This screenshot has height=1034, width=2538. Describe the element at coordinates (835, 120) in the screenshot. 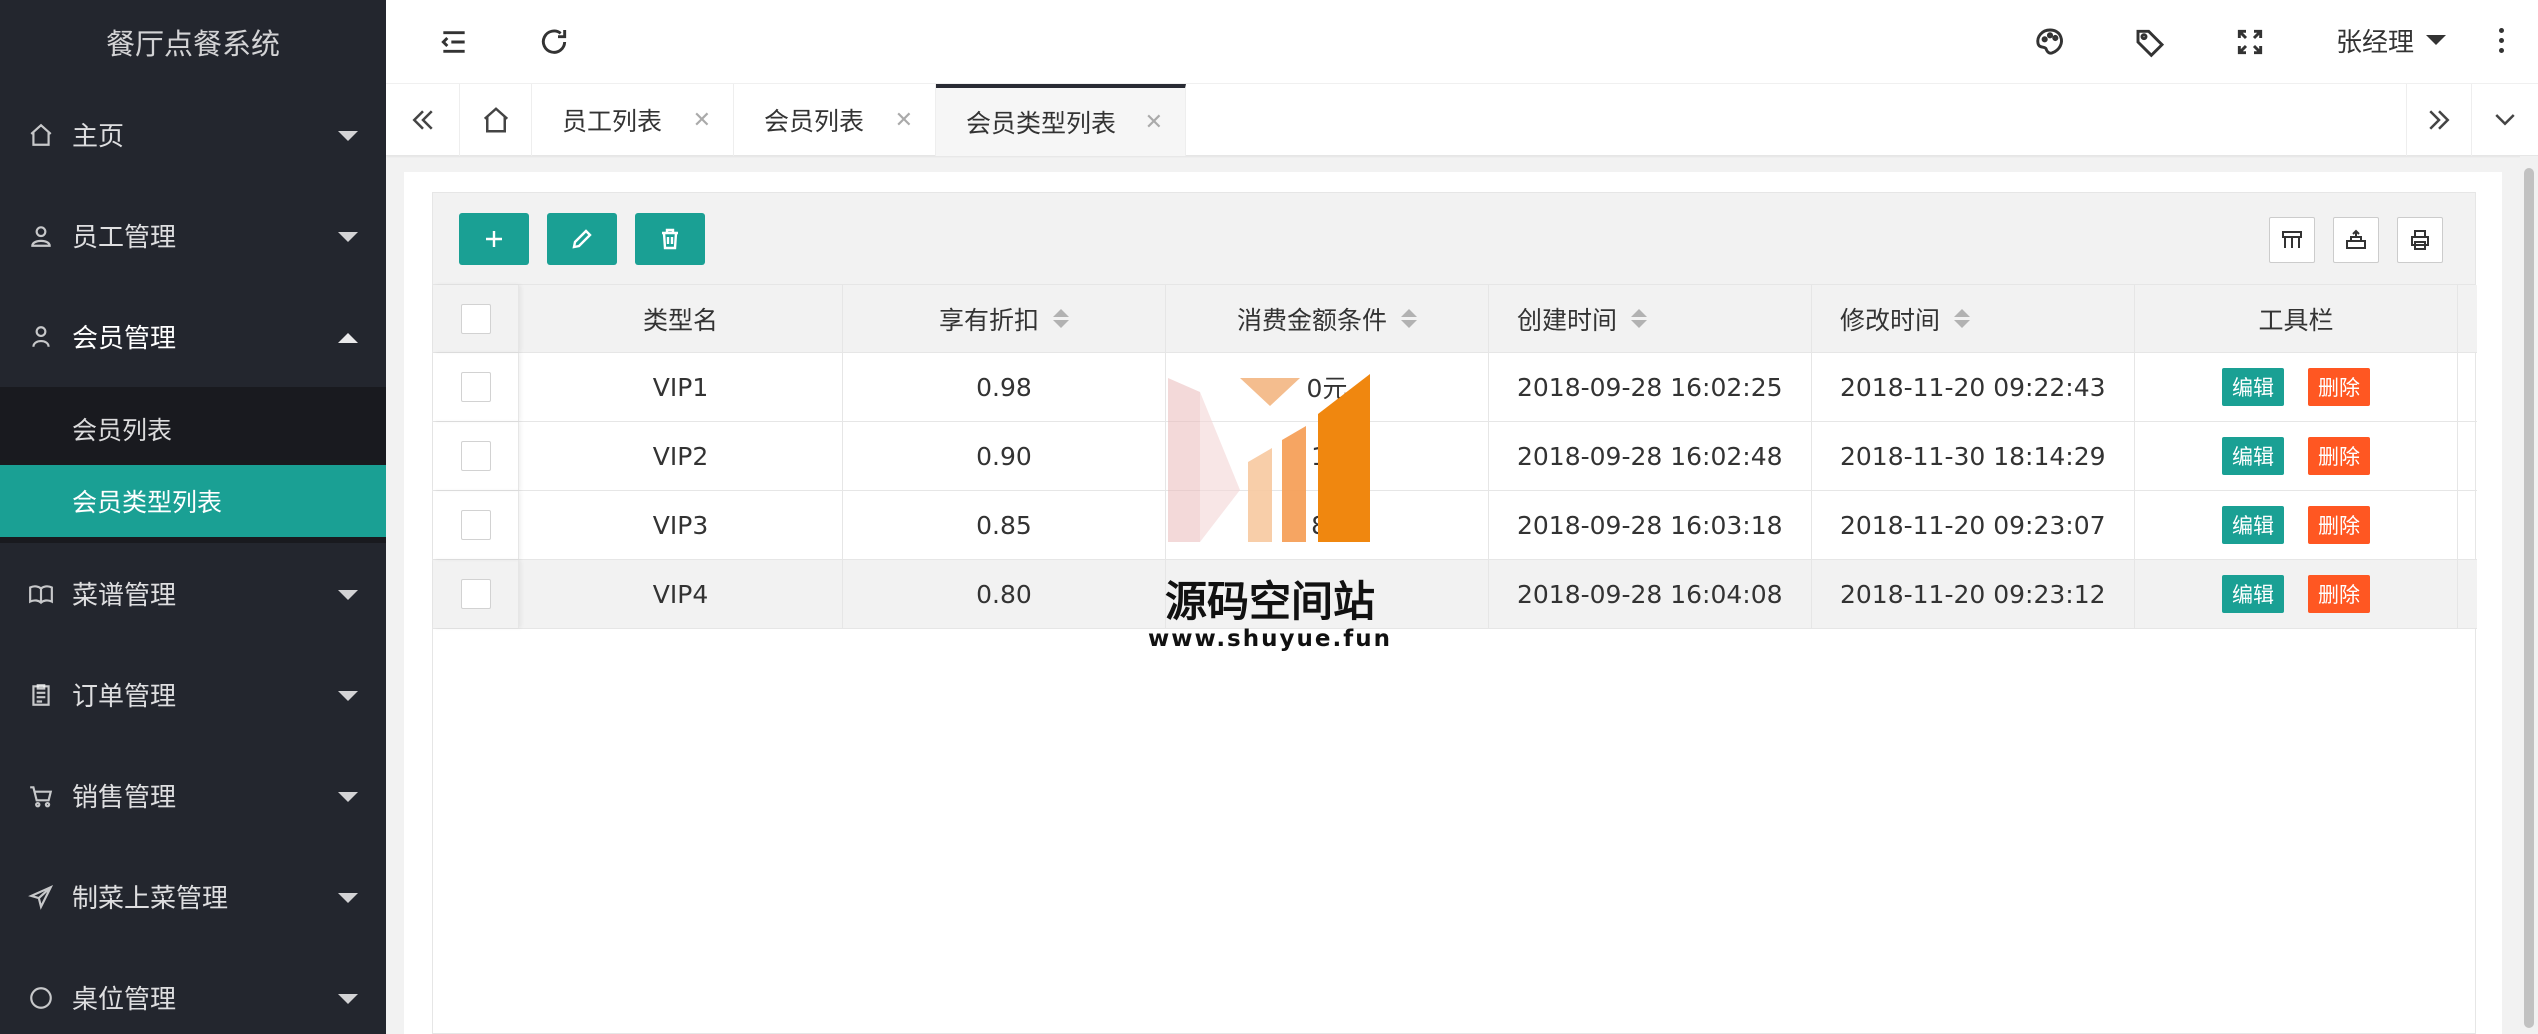

I see `tab-member-list: 会员列表 ✕` at that location.